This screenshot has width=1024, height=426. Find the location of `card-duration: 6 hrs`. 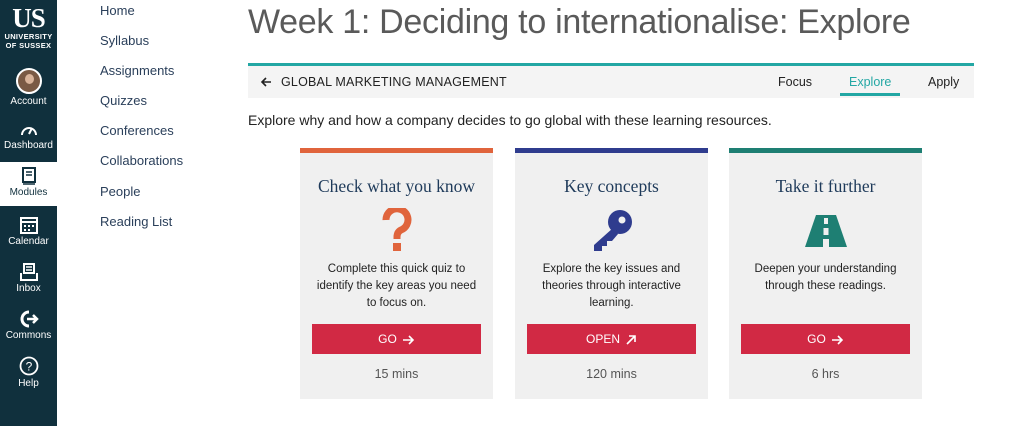

card-duration: 6 hrs is located at coordinates (825, 374).